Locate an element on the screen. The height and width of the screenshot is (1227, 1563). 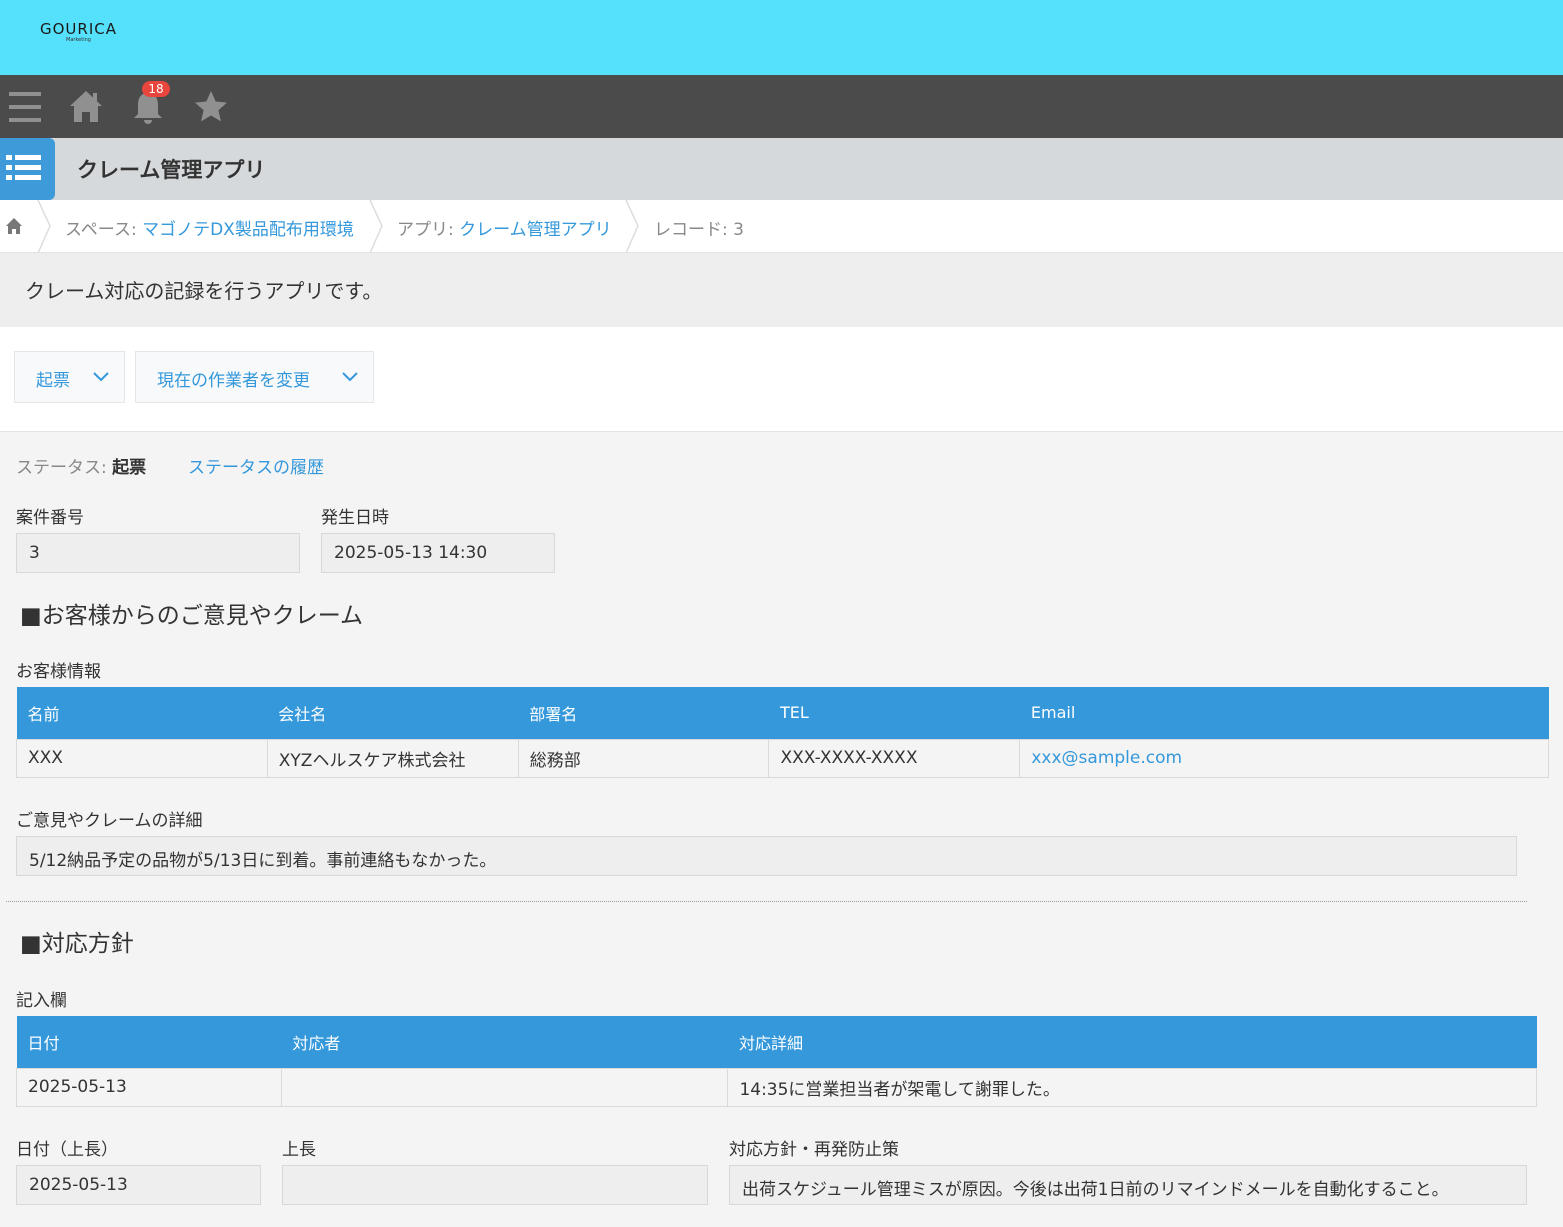
process-action-bar: 起票 現在の作業者を変更 is located at coordinates (781, 379).